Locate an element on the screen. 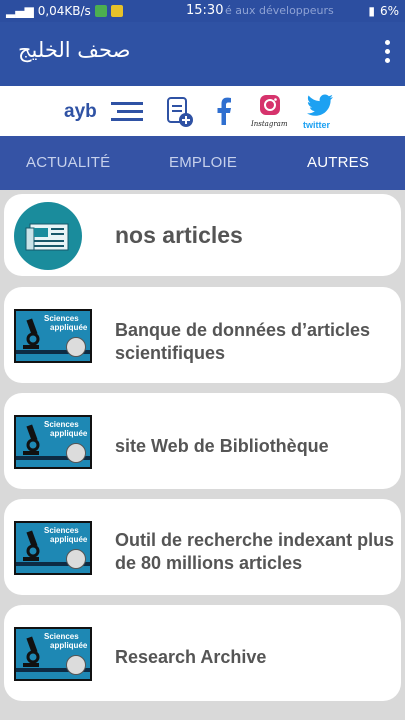  header-label: nos articles is located at coordinates (179, 235).